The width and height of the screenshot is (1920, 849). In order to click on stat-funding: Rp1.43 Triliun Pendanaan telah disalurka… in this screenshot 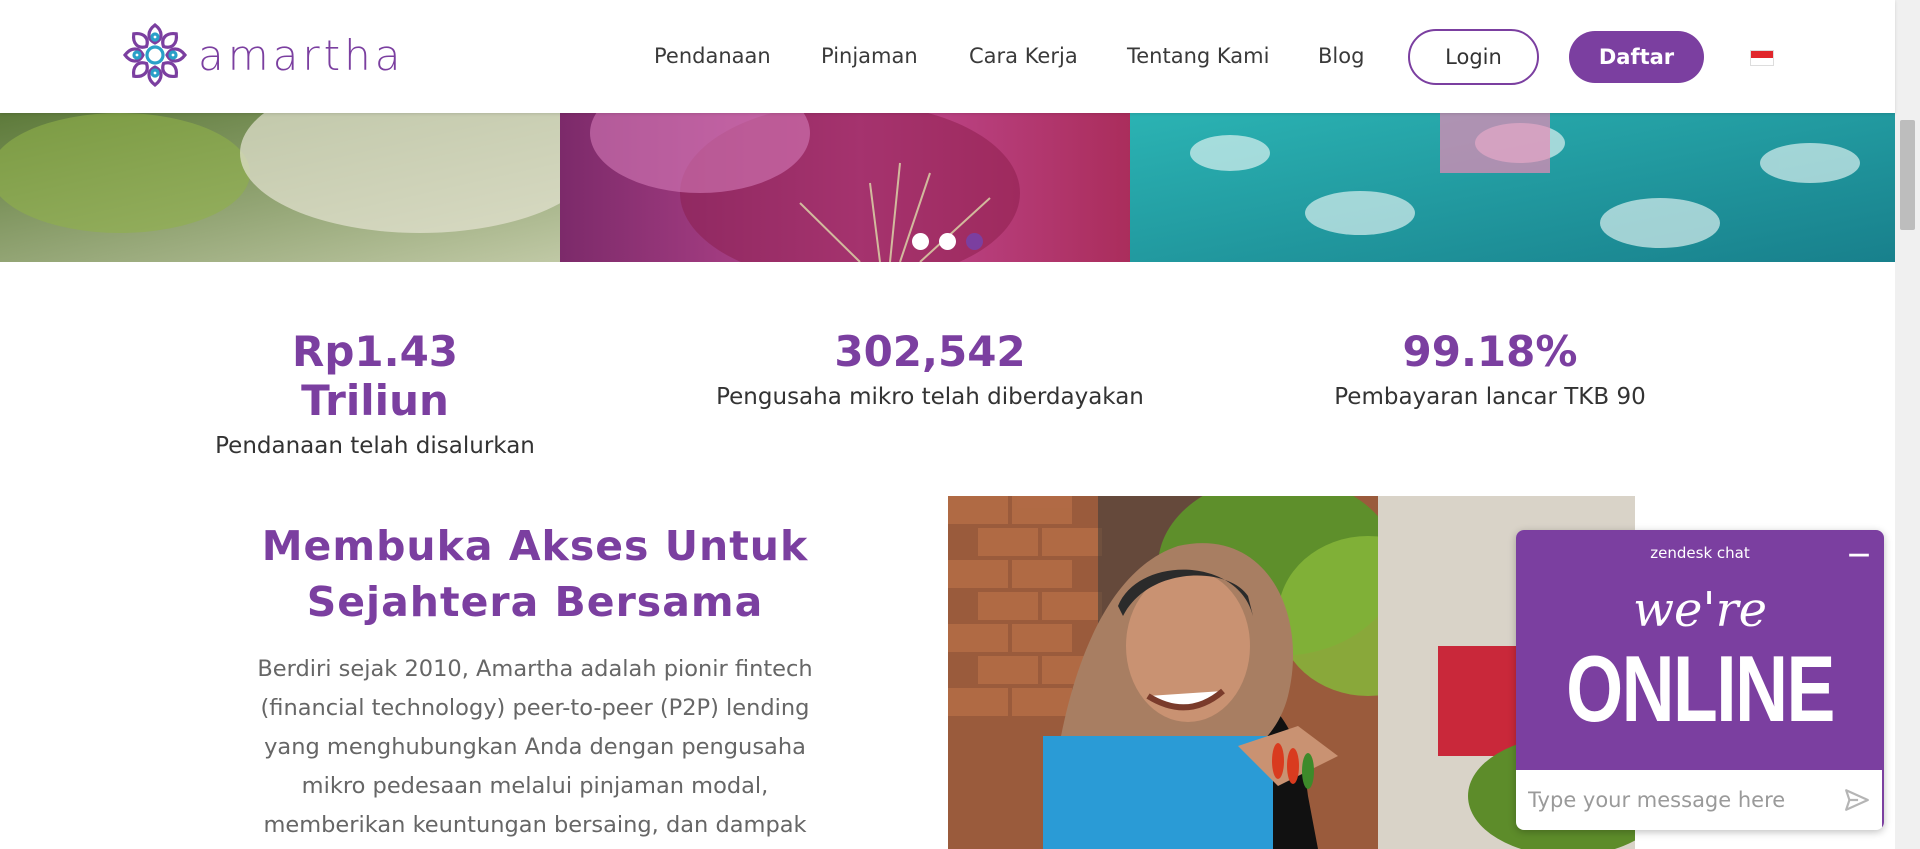, I will do `click(375, 393)`.